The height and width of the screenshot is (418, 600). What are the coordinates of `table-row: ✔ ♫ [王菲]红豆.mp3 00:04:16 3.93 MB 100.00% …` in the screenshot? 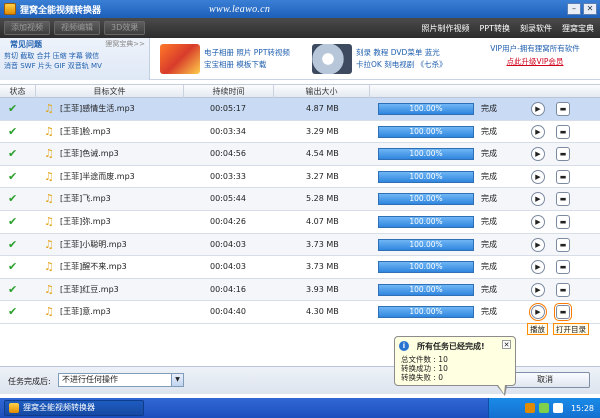 It's located at (300, 290).